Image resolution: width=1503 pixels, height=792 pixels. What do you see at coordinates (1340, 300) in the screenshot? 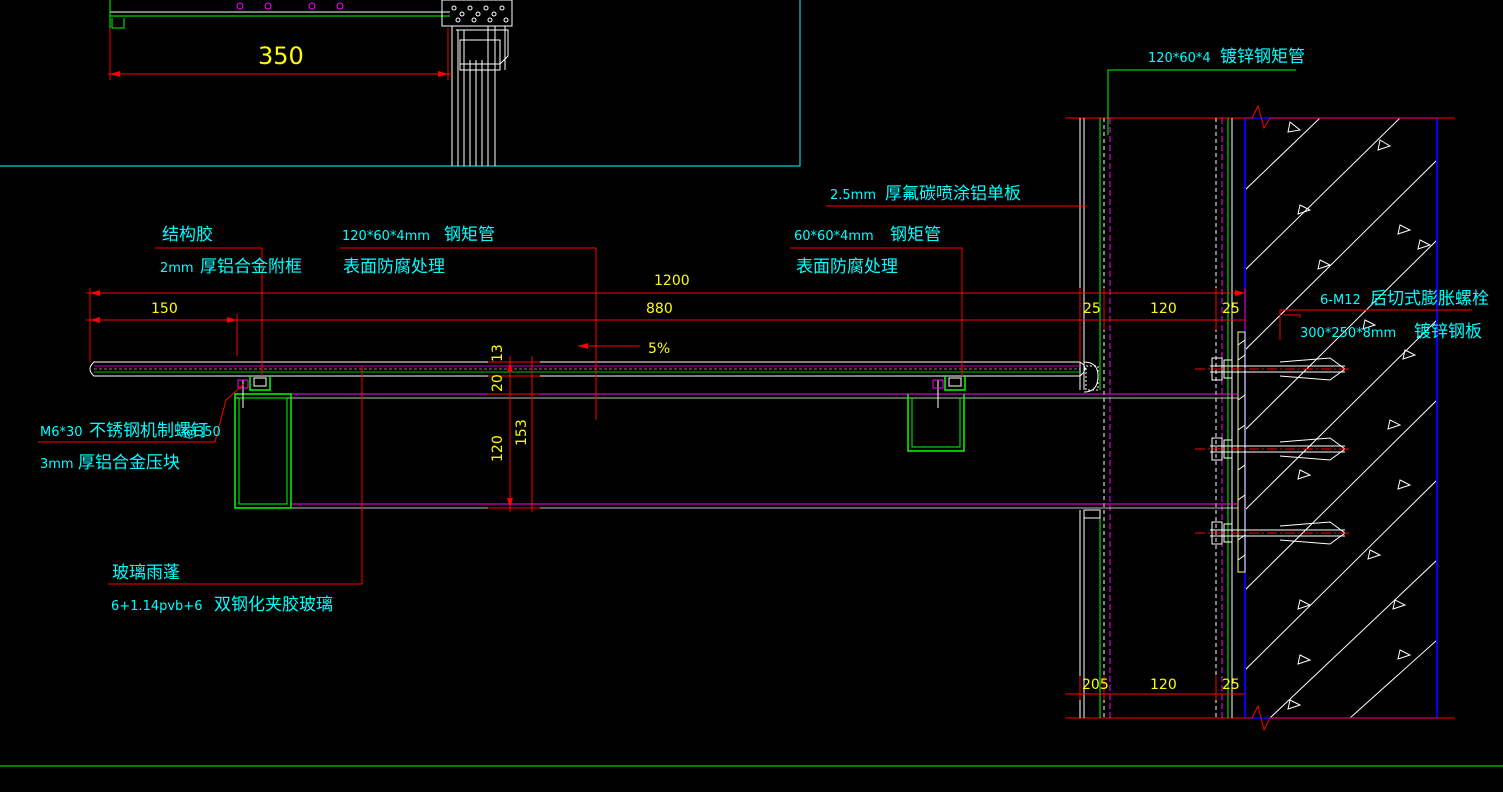
I see `bolt-spec: 6-M12` at bounding box center [1340, 300].